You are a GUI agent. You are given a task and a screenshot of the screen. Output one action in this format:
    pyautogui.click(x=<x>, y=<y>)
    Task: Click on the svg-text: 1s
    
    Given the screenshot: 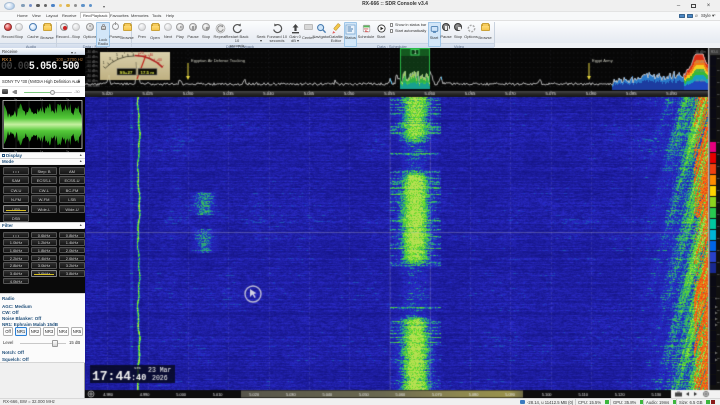 What is the action you would take?
    pyautogui.click(x=42, y=99)
    